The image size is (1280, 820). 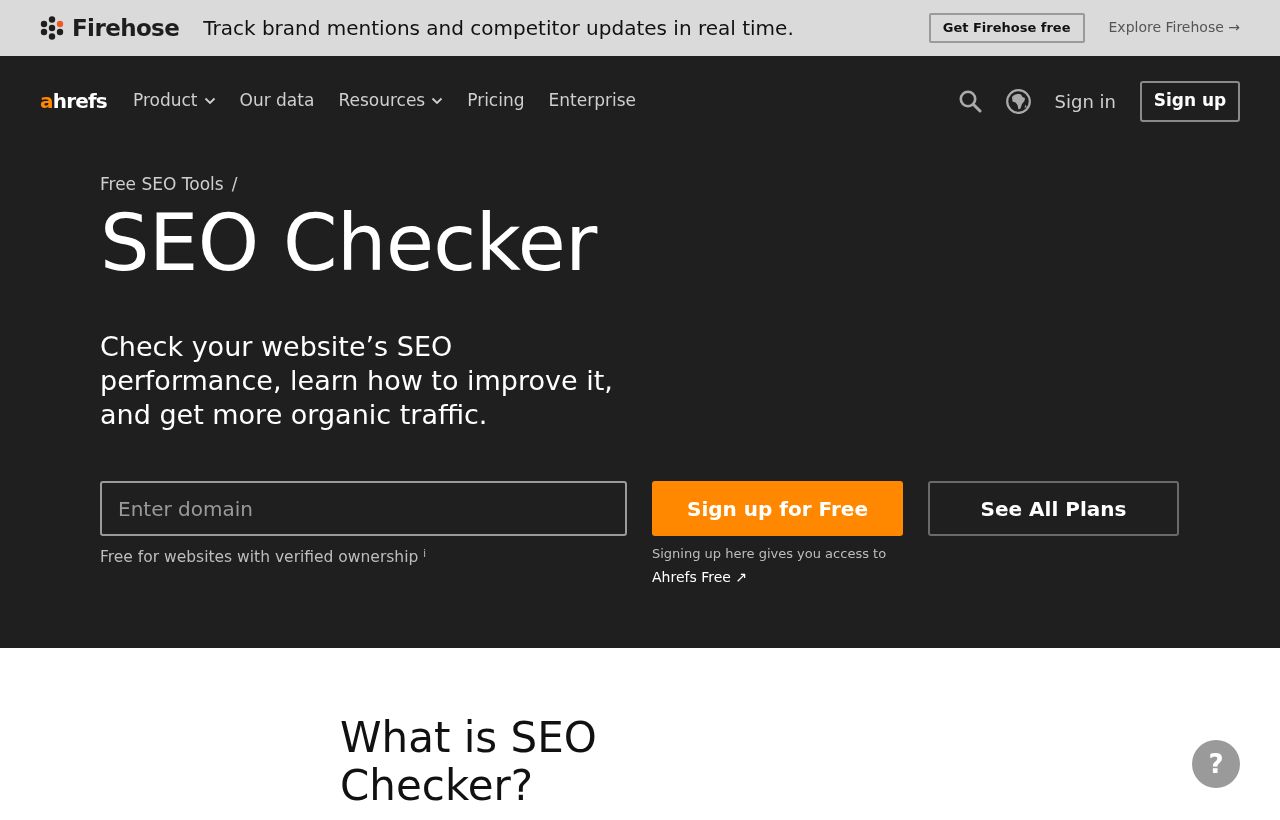 What do you see at coordinates (700, 577) in the screenshot?
I see `ahrefs-free-link: Ahrefs Free ↗` at bounding box center [700, 577].